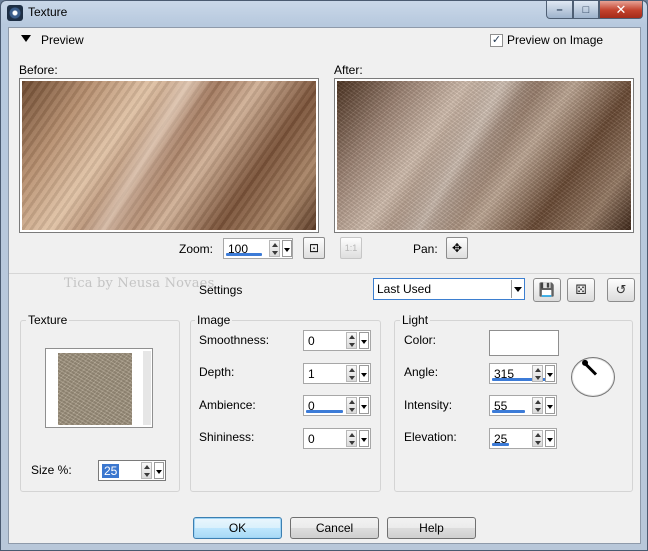 This screenshot has width=648, height=551. Describe the element at coordinates (258, 248) in the screenshot. I see `zoom-input: 100` at that location.